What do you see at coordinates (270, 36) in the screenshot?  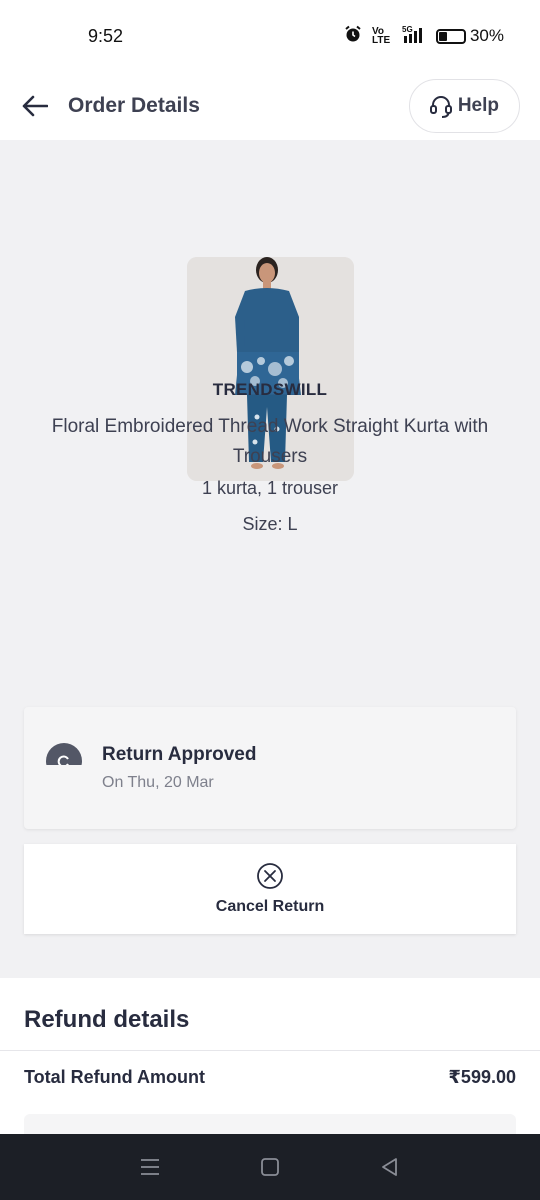 I see `status-bar: 9:52 Vo LTE 5G 30%` at bounding box center [270, 36].